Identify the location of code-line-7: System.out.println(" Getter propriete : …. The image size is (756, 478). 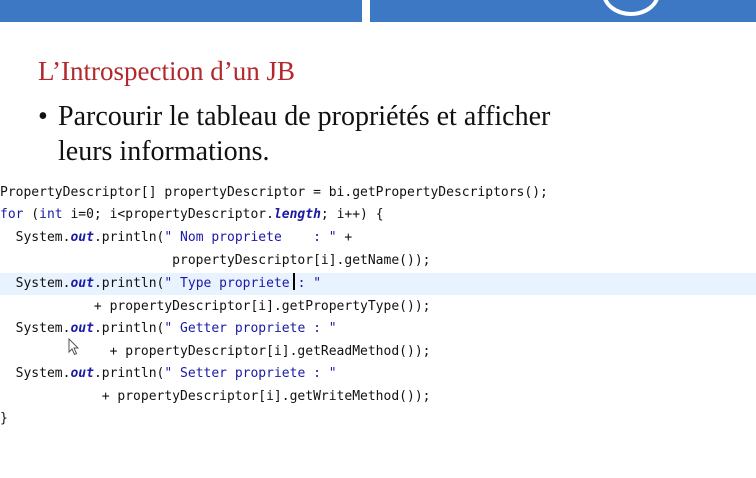
(378, 329).